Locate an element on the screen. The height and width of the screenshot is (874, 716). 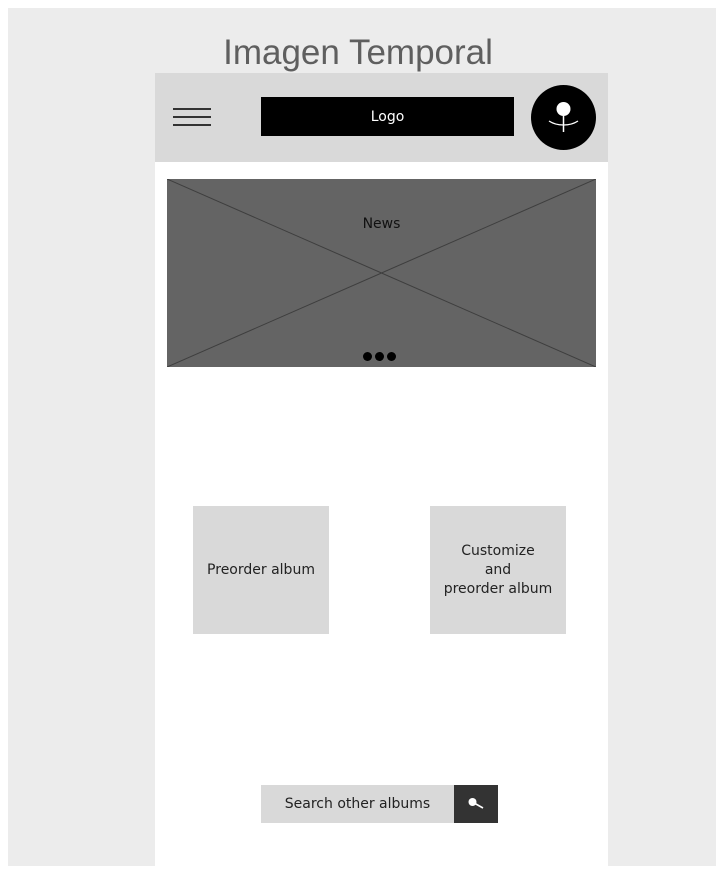
news-label: News is located at coordinates (381, 224).